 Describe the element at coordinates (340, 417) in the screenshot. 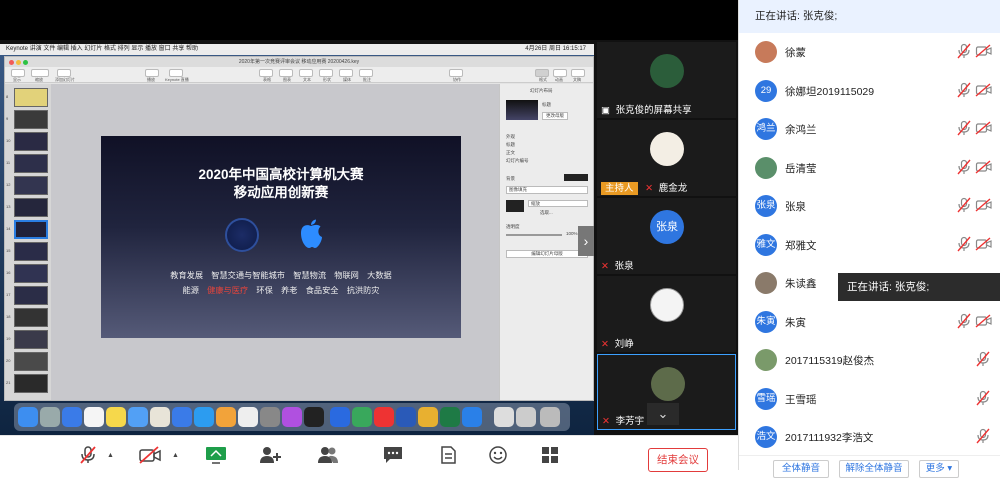

I see `tencent-meeting-icon` at that location.